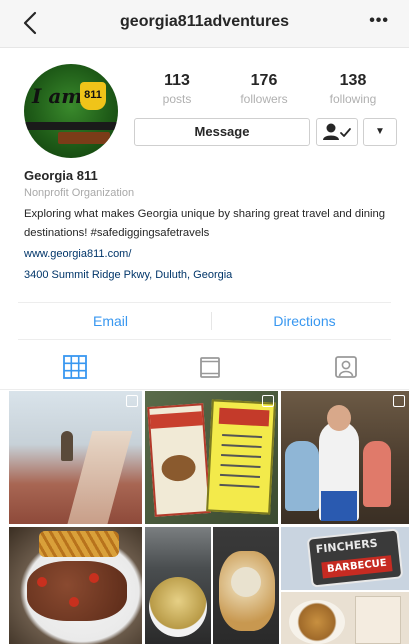 The width and height of the screenshot is (409, 644). What do you see at coordinates (264, 80) in the screenshot?
I see `stat-followers-value: 176` at bounding box center [264, 80].